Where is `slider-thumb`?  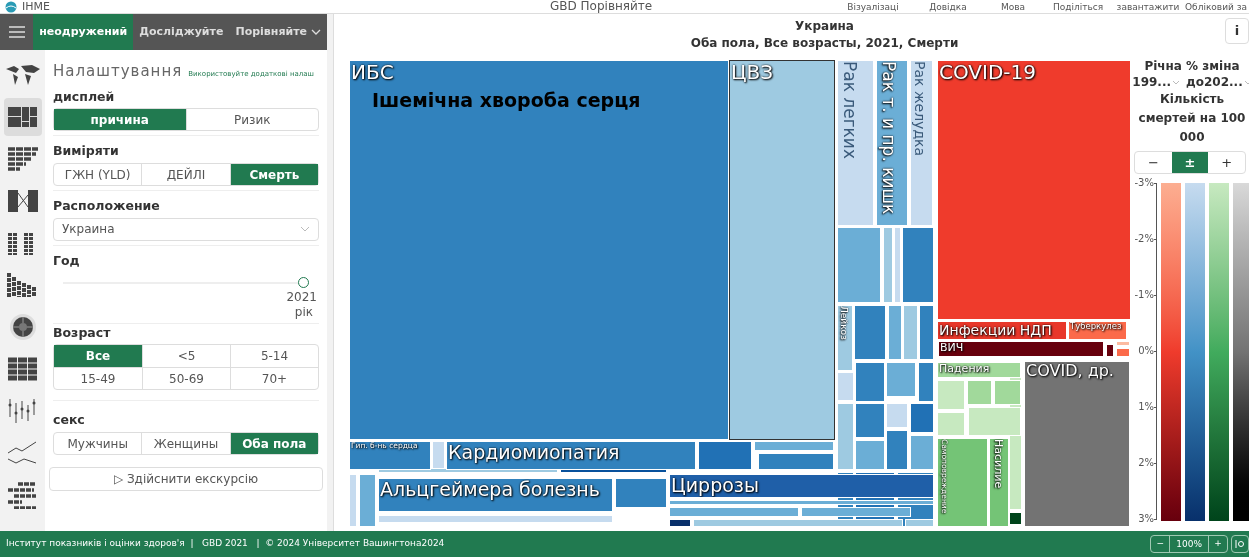 slider-thumb is located at coordinates (303, 282).